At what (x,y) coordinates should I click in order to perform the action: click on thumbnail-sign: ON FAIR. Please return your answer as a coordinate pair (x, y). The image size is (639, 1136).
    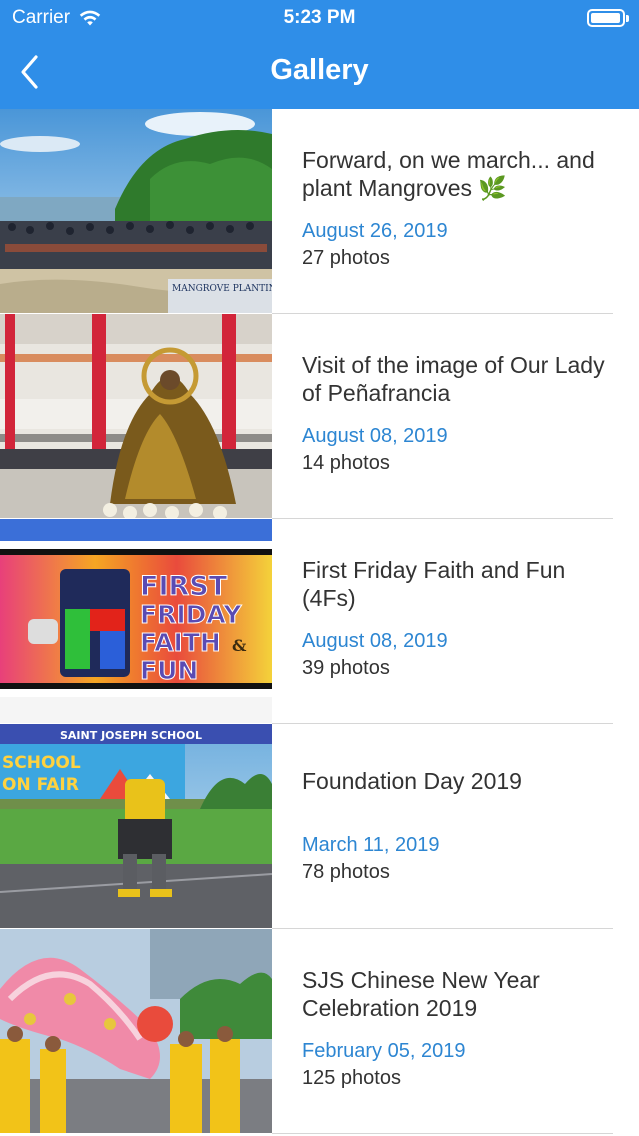
    Looking at the image, I should click on (40, 785).